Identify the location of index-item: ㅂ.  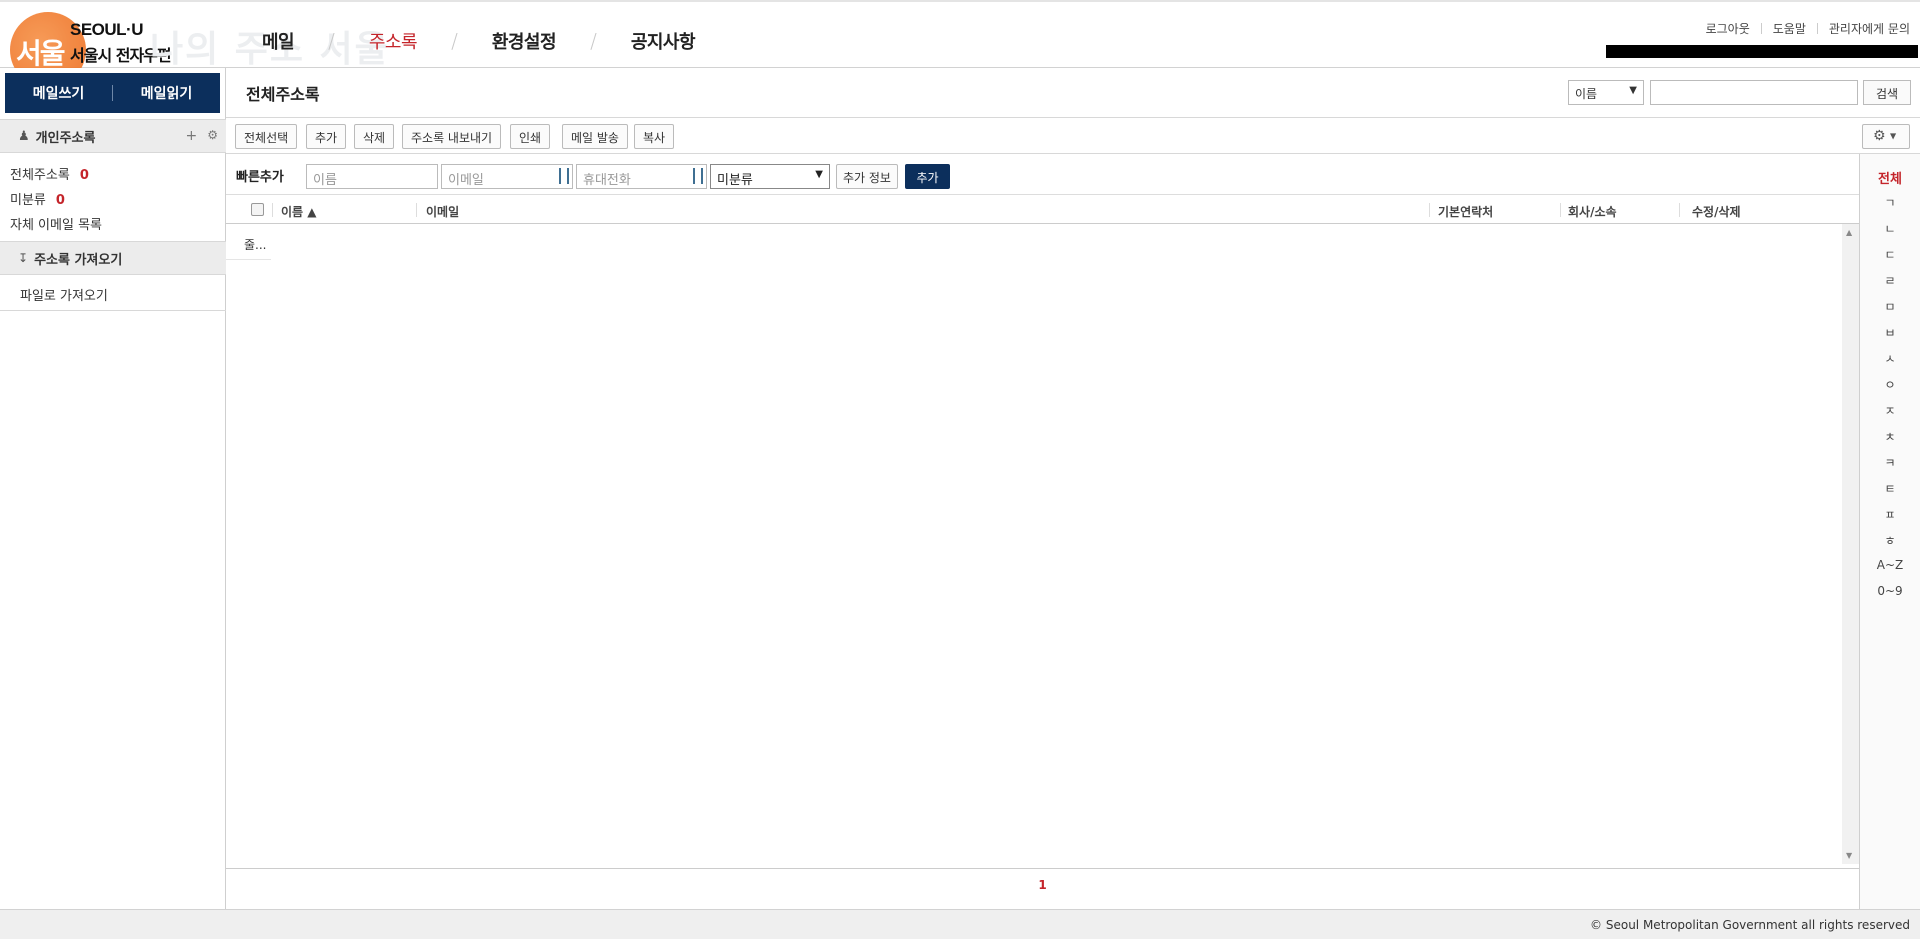
(1890, 332).